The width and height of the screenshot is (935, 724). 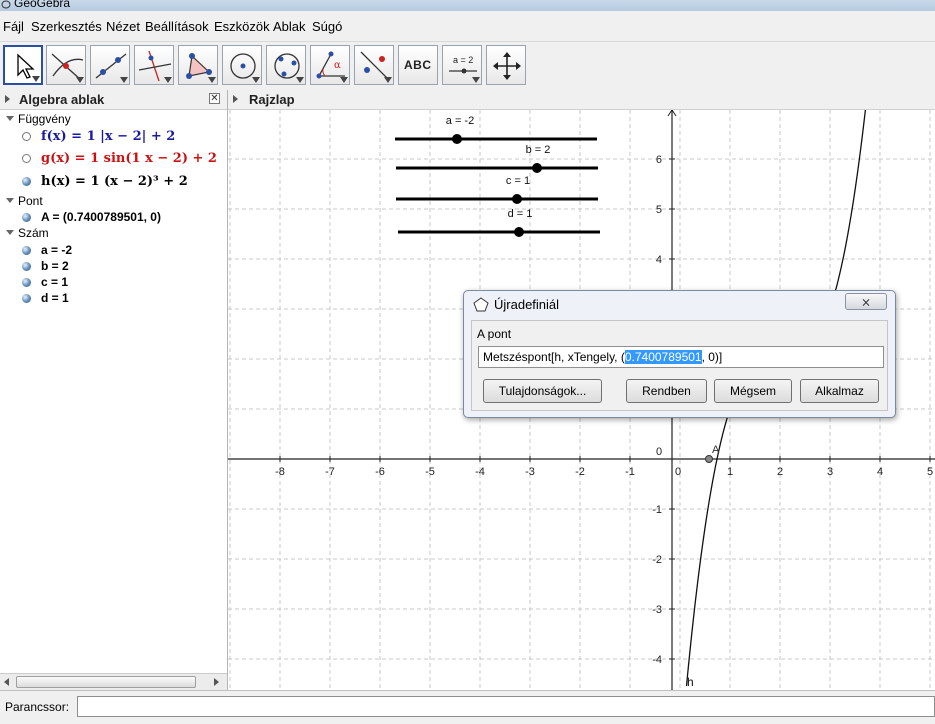 I want to click on x-tick-label: 0, so click(x=678, y=472).